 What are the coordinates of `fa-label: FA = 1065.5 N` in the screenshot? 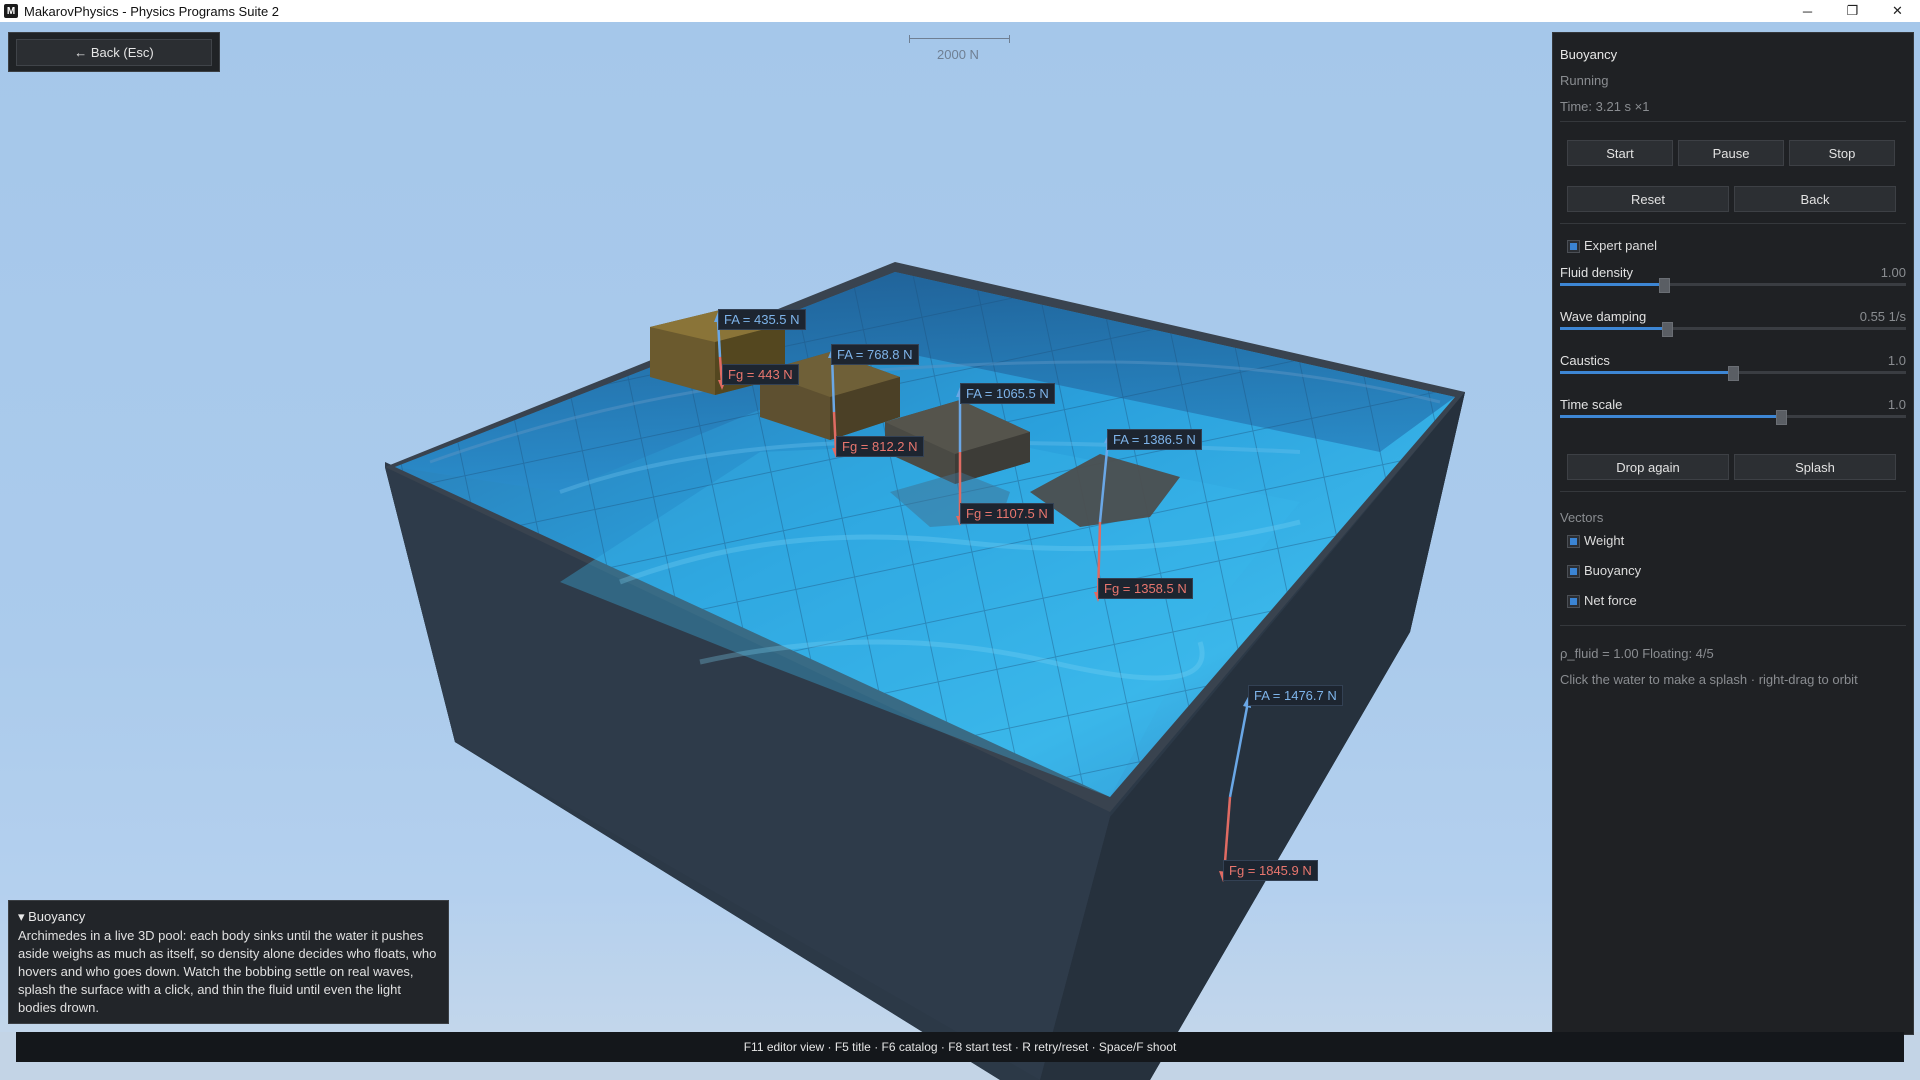 It's located at (1007, 393).